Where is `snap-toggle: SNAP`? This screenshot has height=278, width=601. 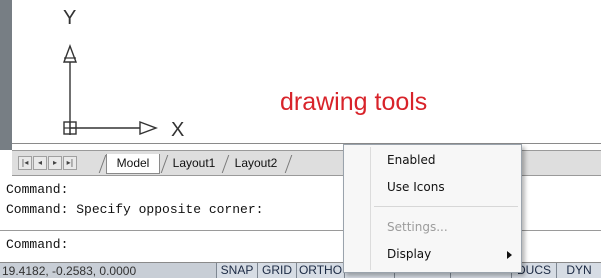
snap-toggle: SNAP is located at coordinates (237, 270).